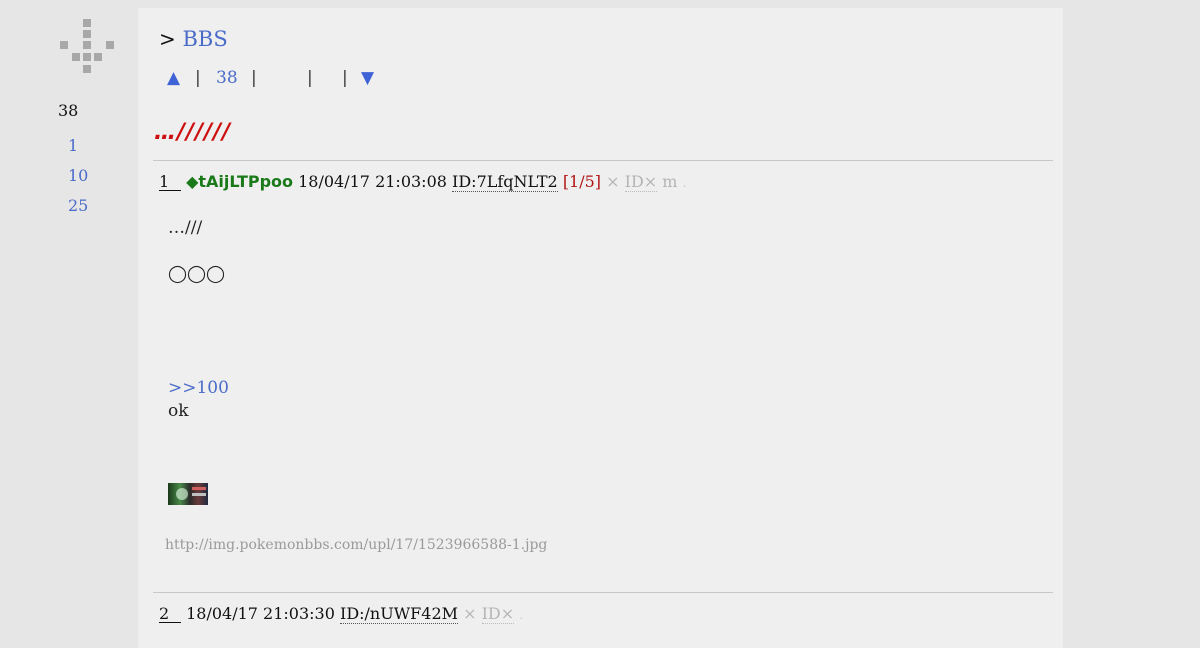 The height and width of the screenshot is (648, 1200). Describe the element at coordinates (367, 78) in the screenshot. I see `scroll-down-icon: ▼` at that location.